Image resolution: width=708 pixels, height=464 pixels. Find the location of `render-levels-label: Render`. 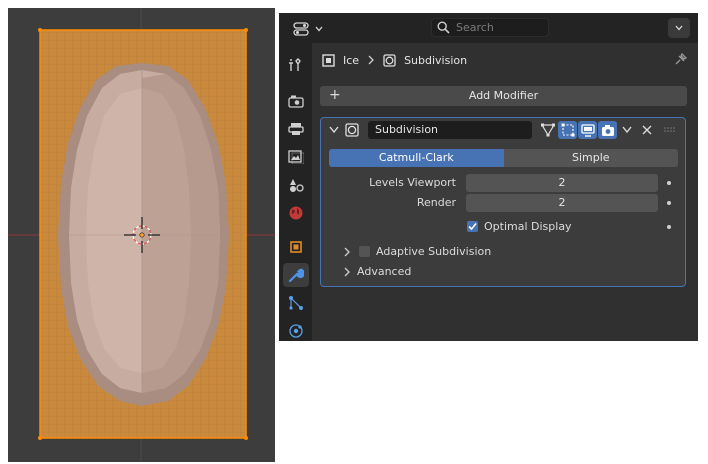

render-levels-label: Render is located at coordinates (436, 202).